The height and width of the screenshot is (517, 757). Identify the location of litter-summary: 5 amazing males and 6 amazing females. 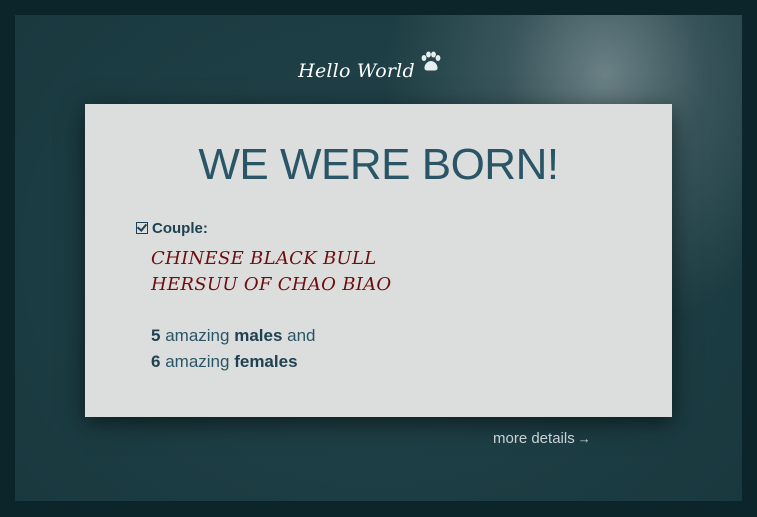
(233, 349).